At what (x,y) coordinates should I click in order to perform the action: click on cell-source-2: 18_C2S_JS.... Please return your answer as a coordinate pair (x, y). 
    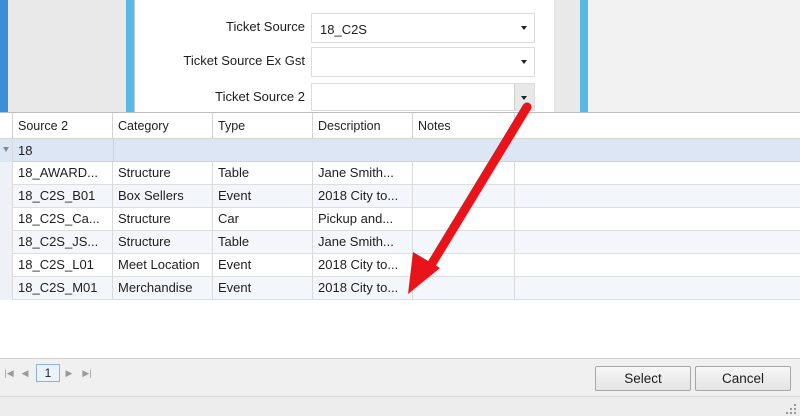
    Looking at the image, I should click on (63, 242).